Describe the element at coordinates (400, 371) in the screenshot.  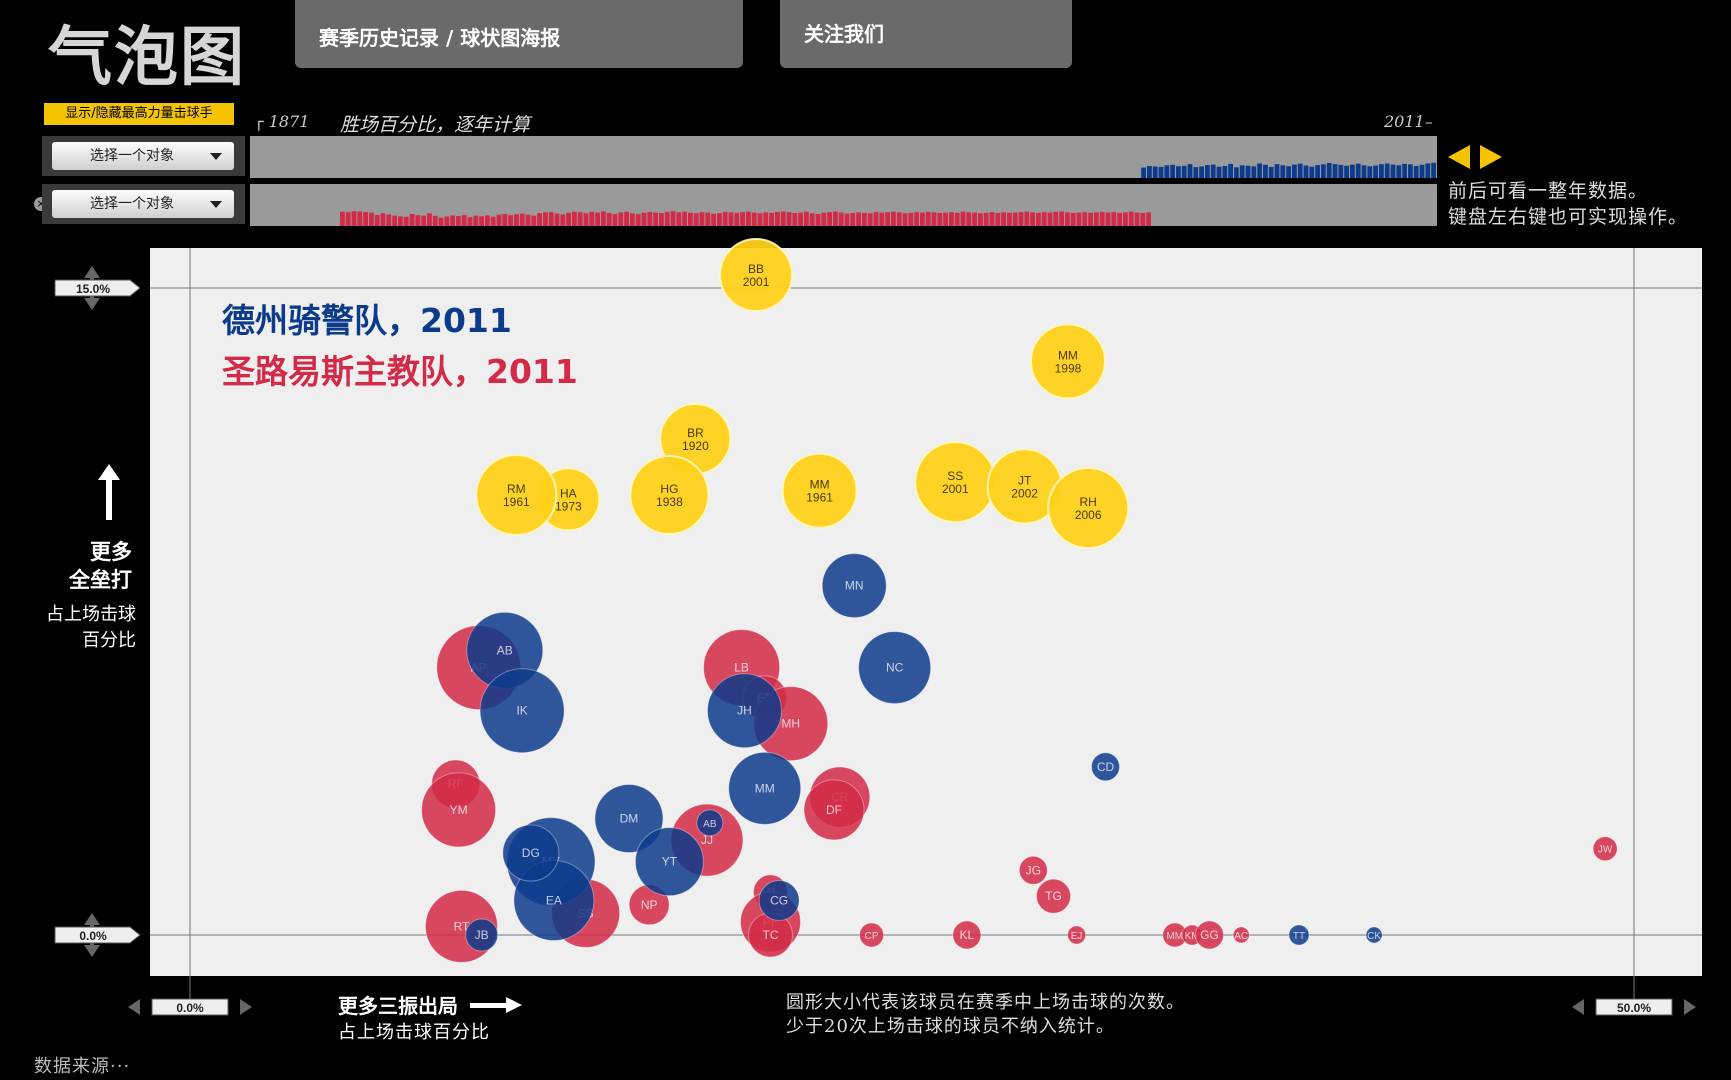
I see `chart-title-team-2: 圣路易斯主教队，2011` at that location.